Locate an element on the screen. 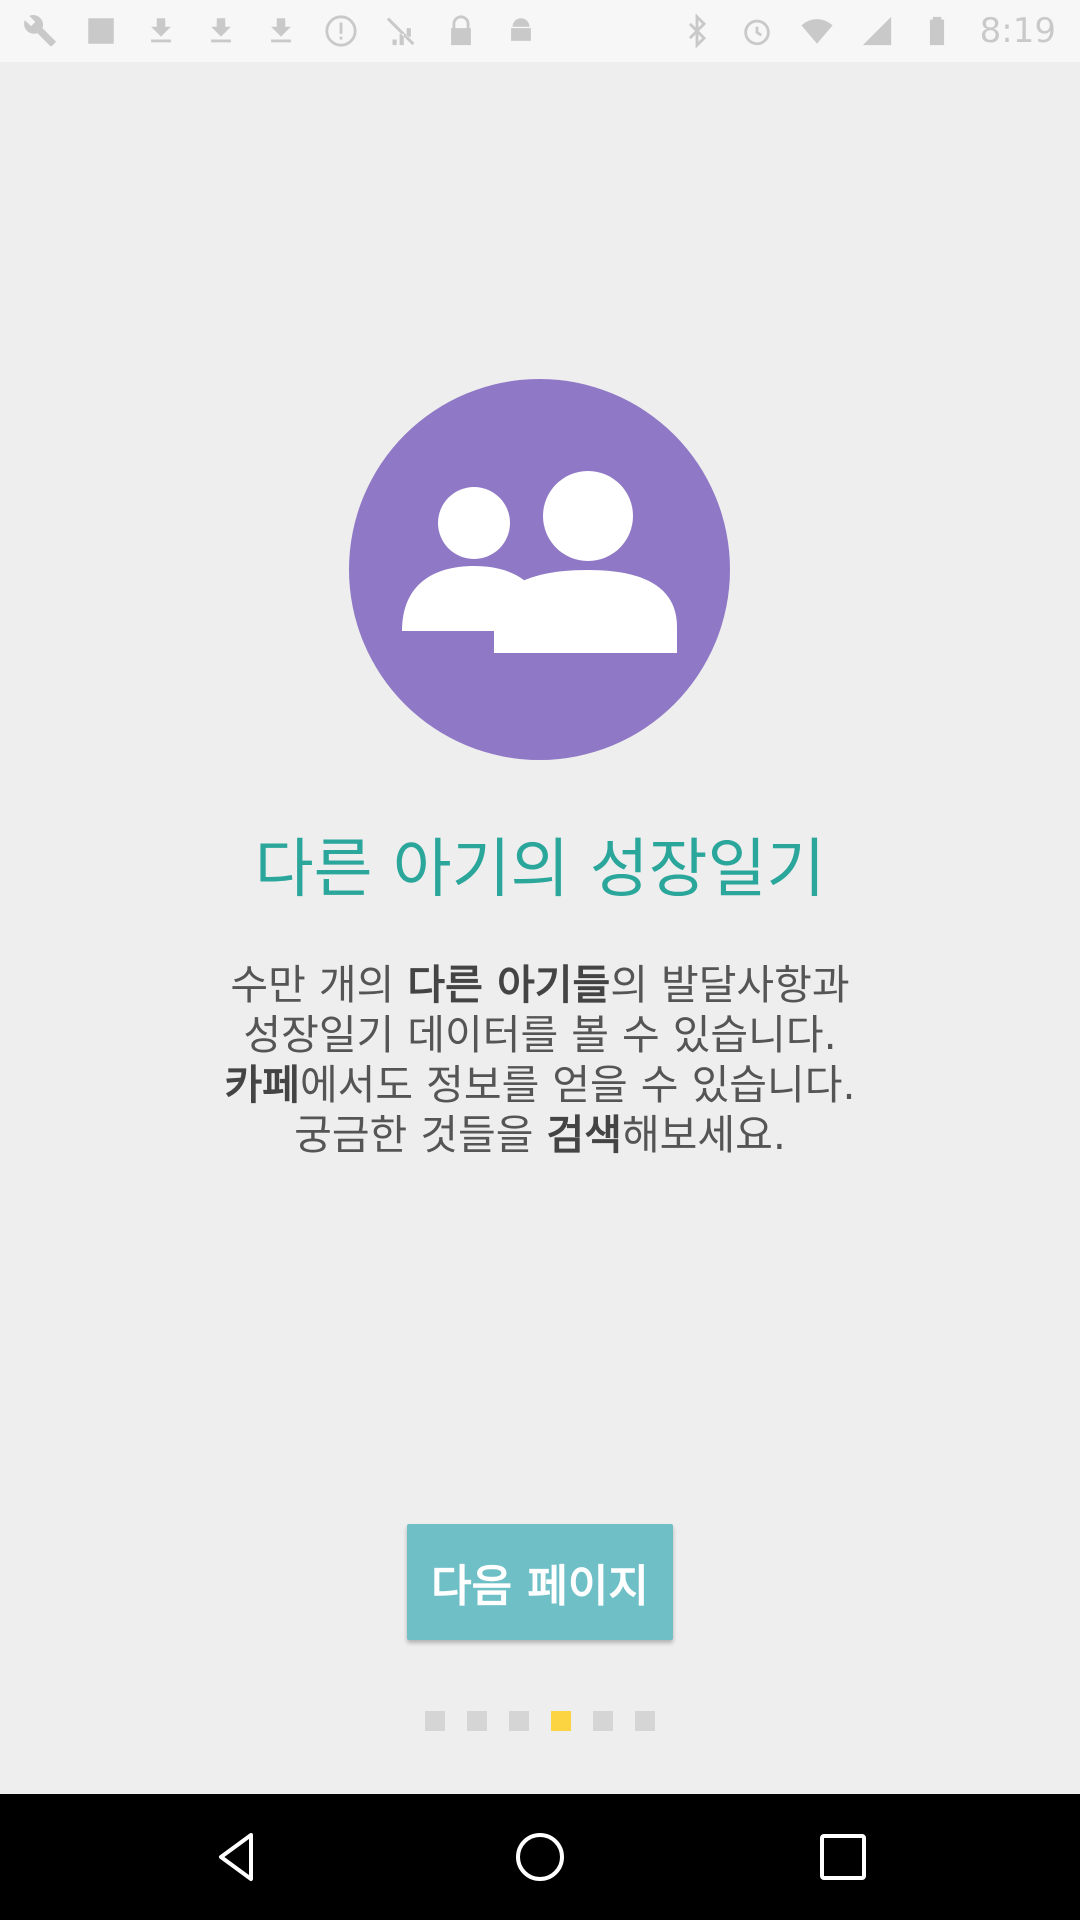  status-bar-notifications is located at coordinates (281, 31).